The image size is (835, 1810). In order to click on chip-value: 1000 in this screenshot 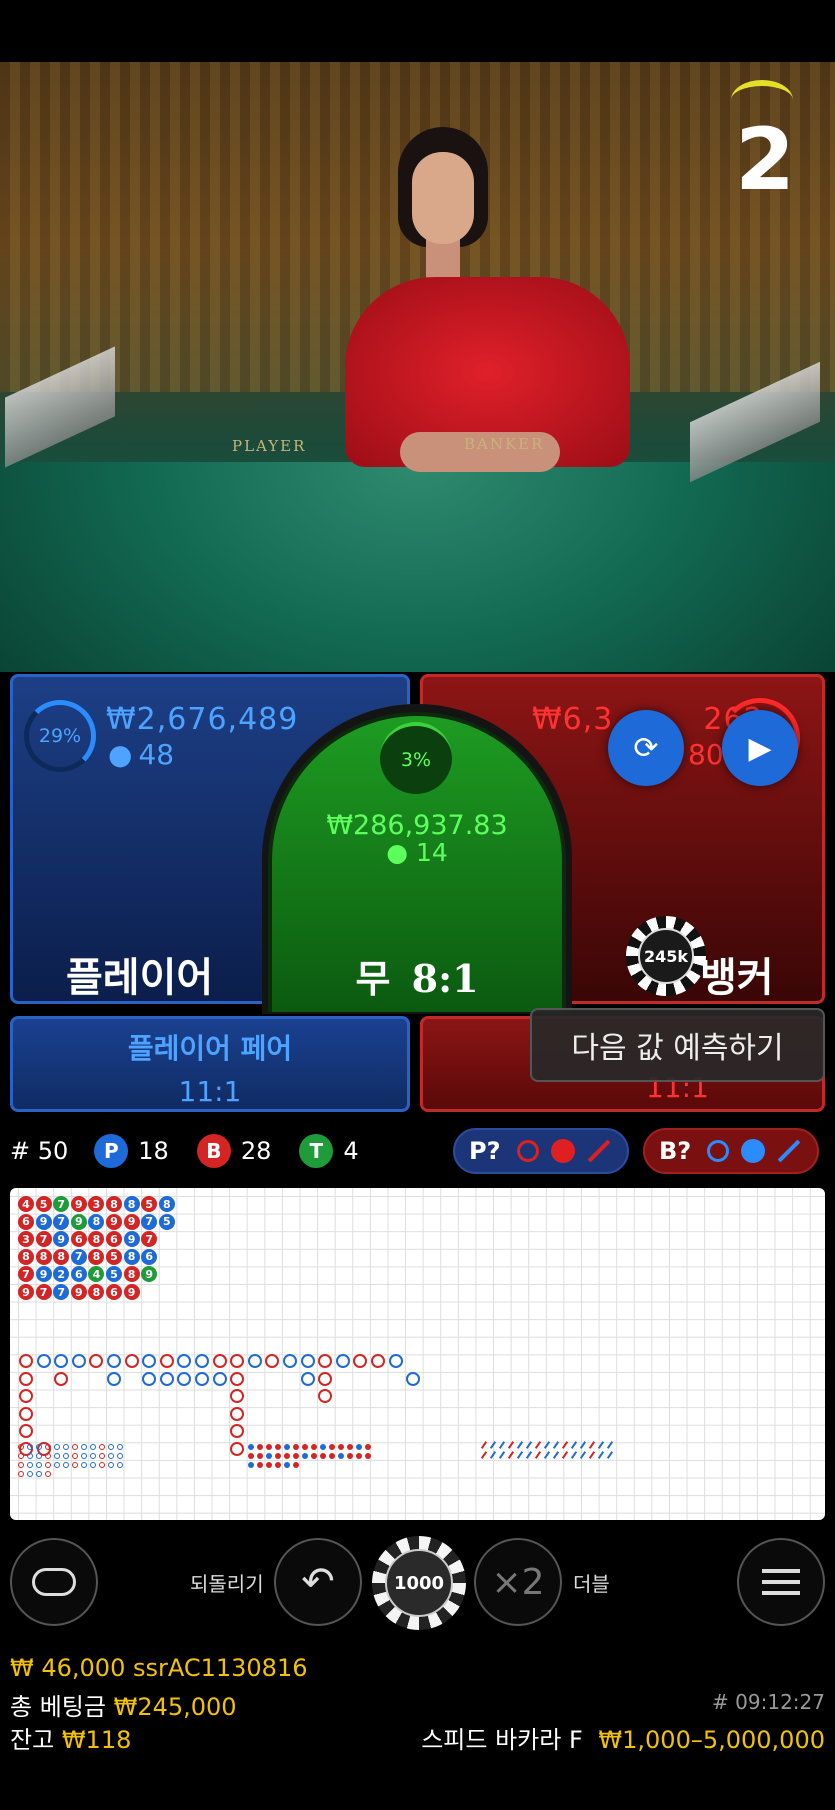, I will do `click(419, 1583)`.